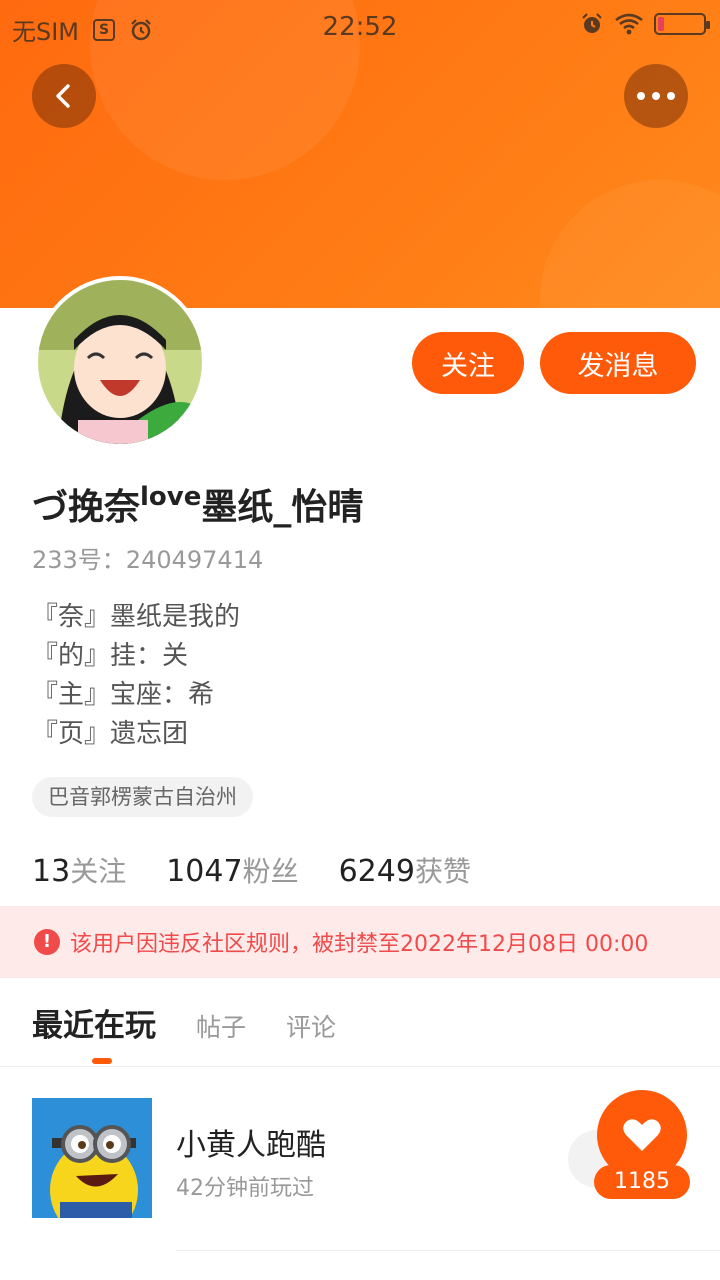  I want to click on tab-posts: 帖子, so click(221, 1026).